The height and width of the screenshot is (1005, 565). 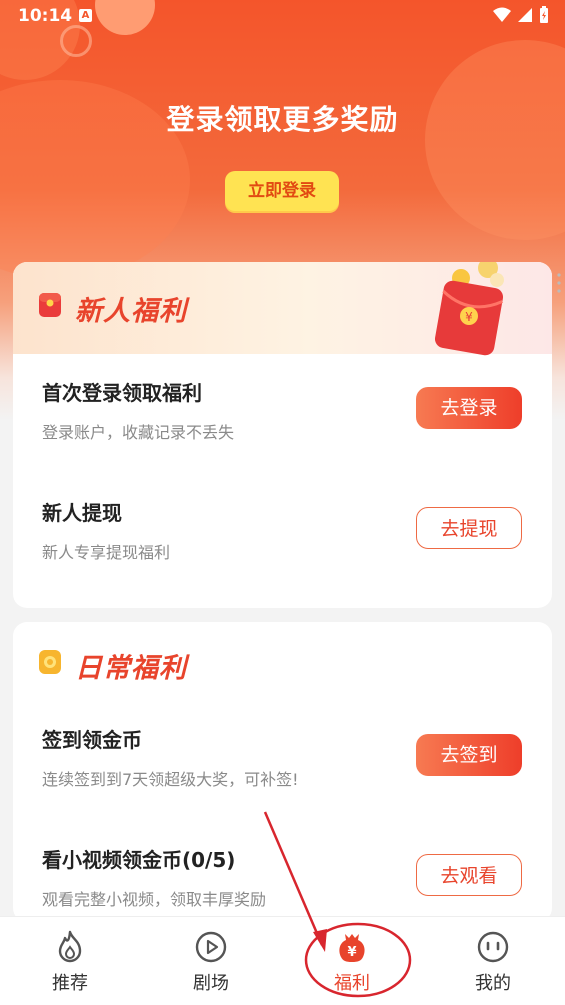 What do you see at coordinates (85, 15) in the screenshot?
I see `notification-icon: A` at bounding box center [85, 15].